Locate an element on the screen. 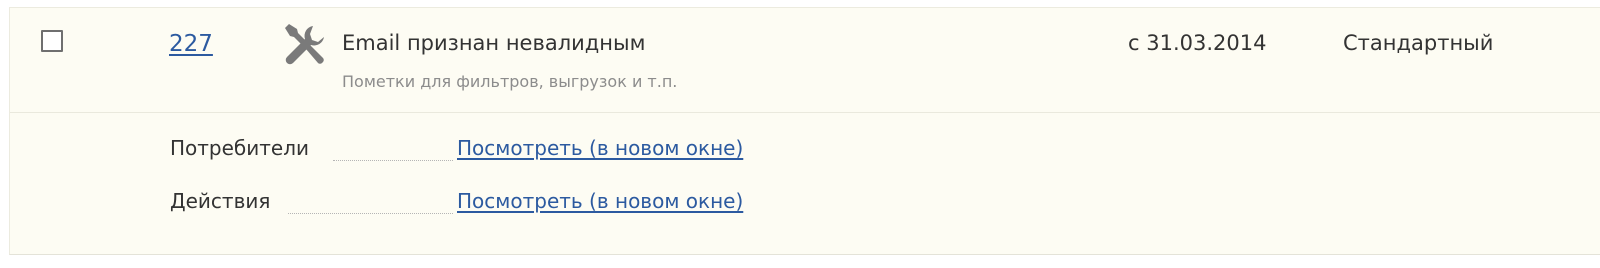 This screenshot has width=1600, height=268. detail-row-consumers: Потребители Посмотреть (в новом окне) is located at coordinates (570, 153).